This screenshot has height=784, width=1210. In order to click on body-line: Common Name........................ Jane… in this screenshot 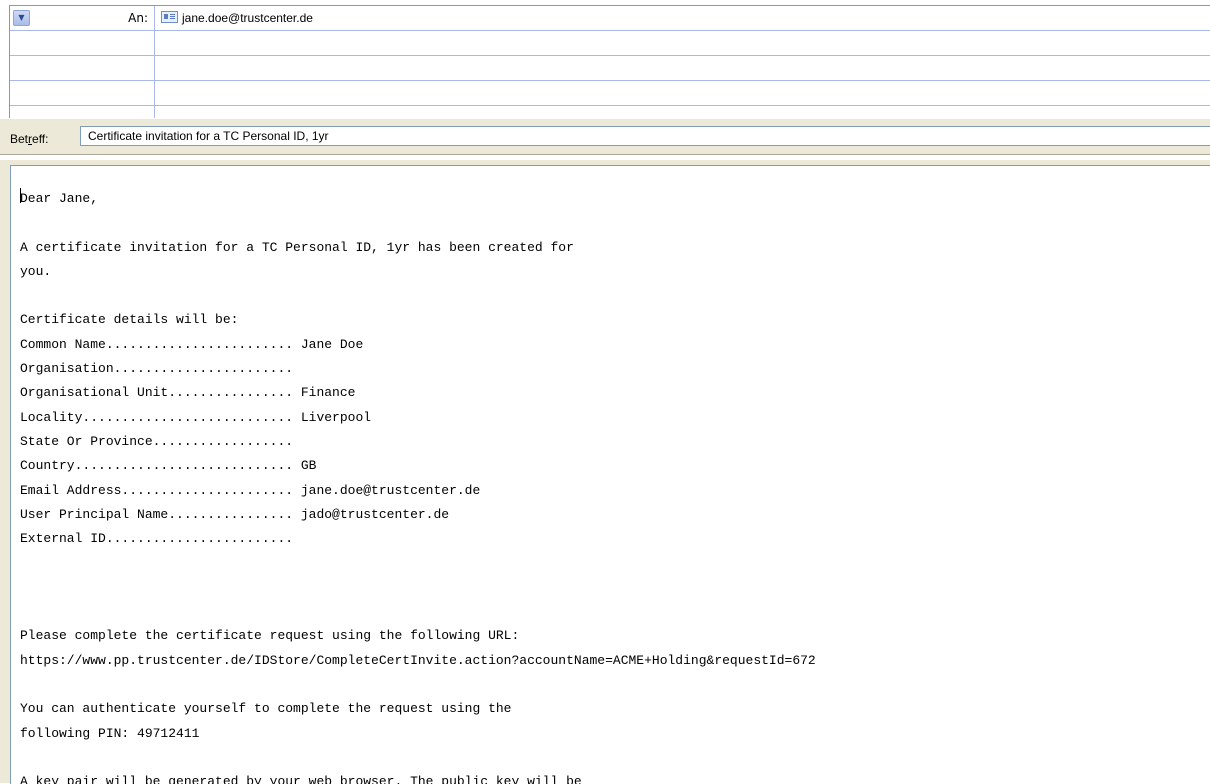, I will do `click(192, 344)`.